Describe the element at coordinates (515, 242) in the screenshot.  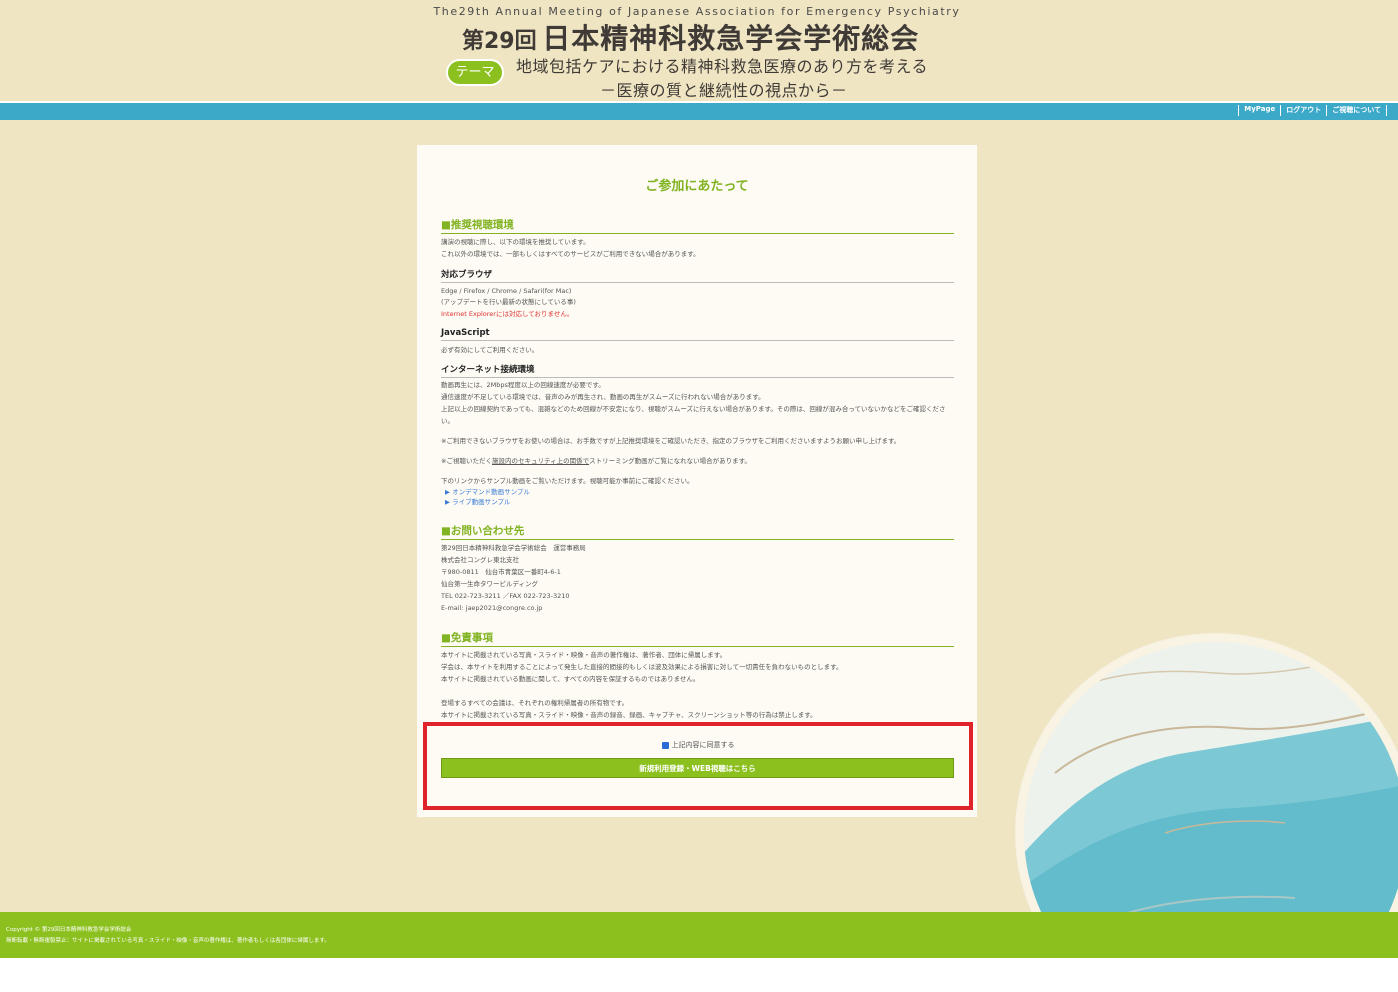
I see `env-intro-1: 講演の視聴に際し、以下の環境を推奨しています。` at that location.